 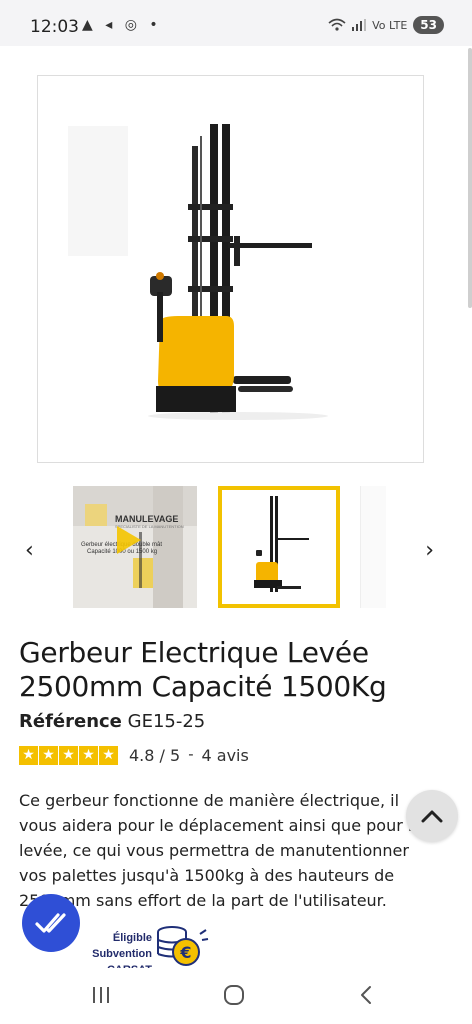 I want to click on stacker-thumbnail-image, so click(x=281, y=544).